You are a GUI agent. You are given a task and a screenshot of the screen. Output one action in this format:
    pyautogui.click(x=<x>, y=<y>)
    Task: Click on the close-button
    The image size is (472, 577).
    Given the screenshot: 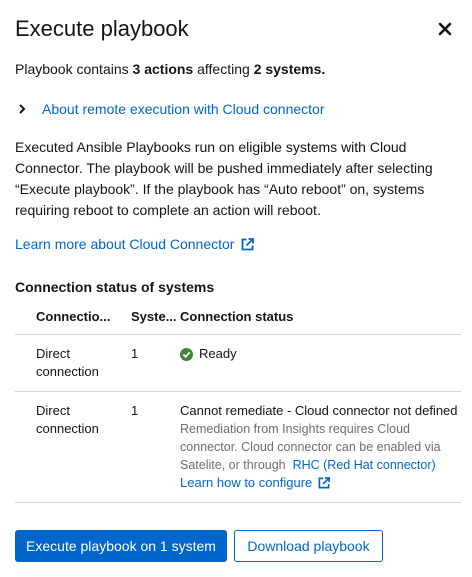 What is the action you would take?
    pyautogui.click(x=446, y=30)
    